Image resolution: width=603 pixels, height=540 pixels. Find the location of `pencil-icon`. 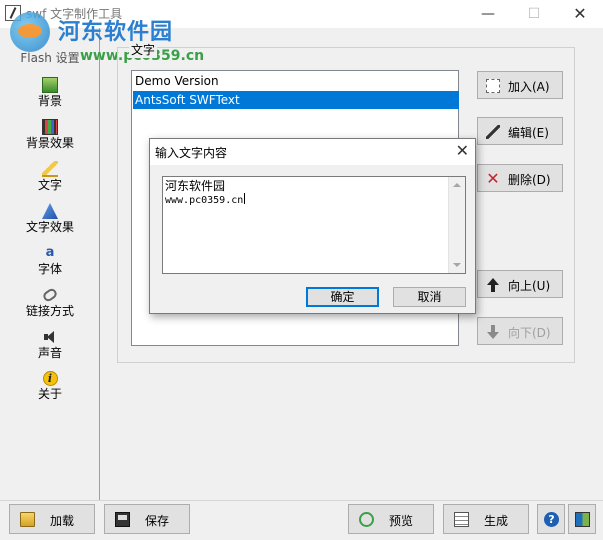

pencil-icon is located at coordinates (493, 132).